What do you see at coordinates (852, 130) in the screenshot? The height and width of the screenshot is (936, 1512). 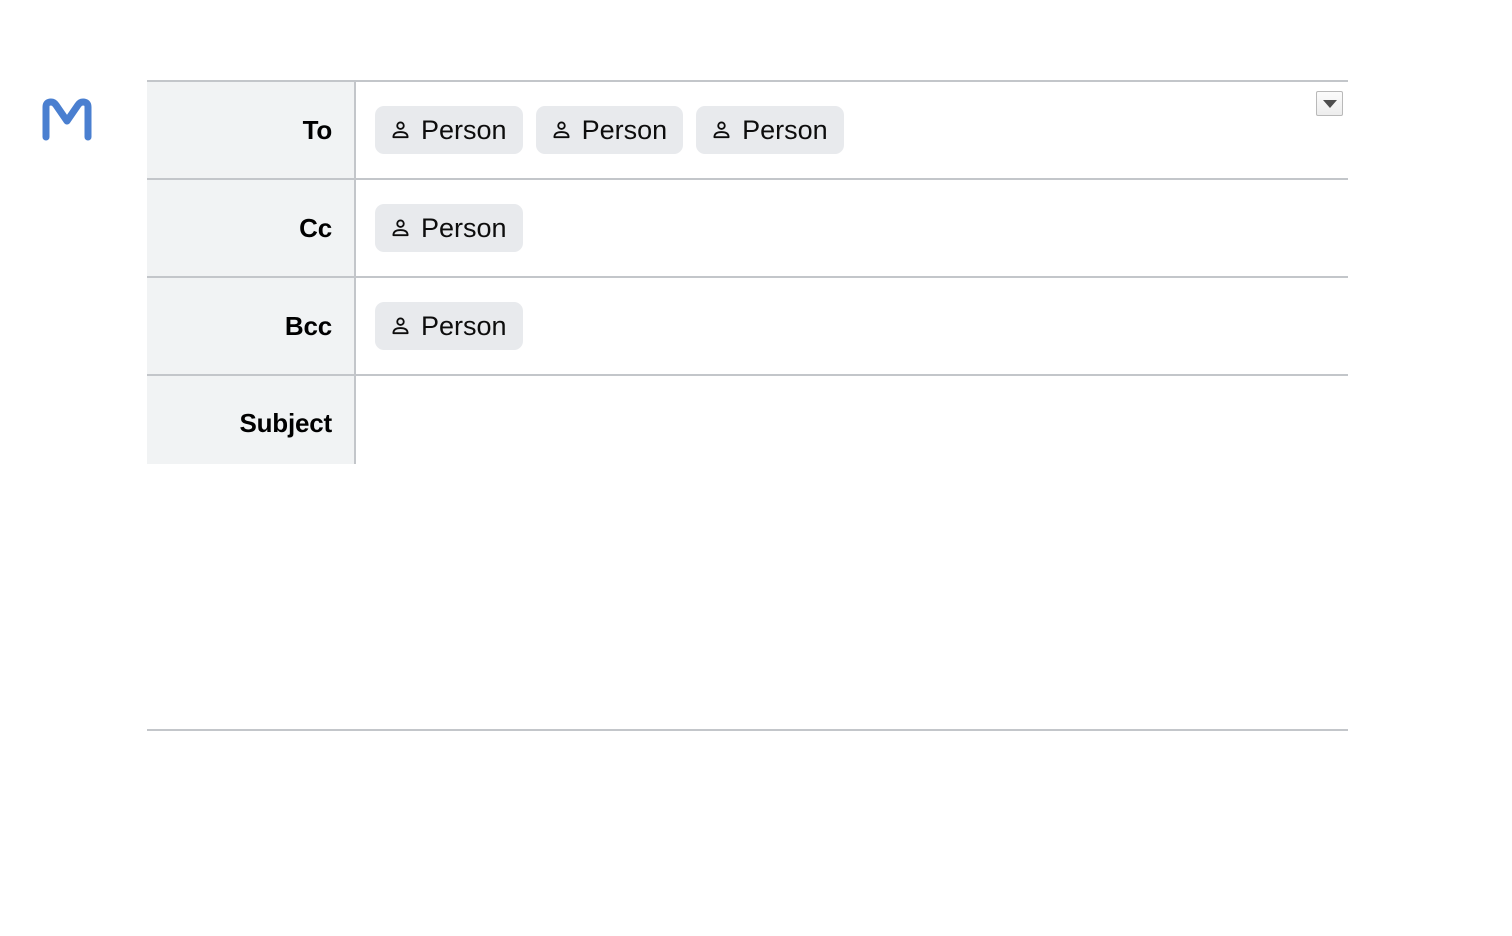 I see `to-field-value: Person Person Person` at bounding box center [852, 130].